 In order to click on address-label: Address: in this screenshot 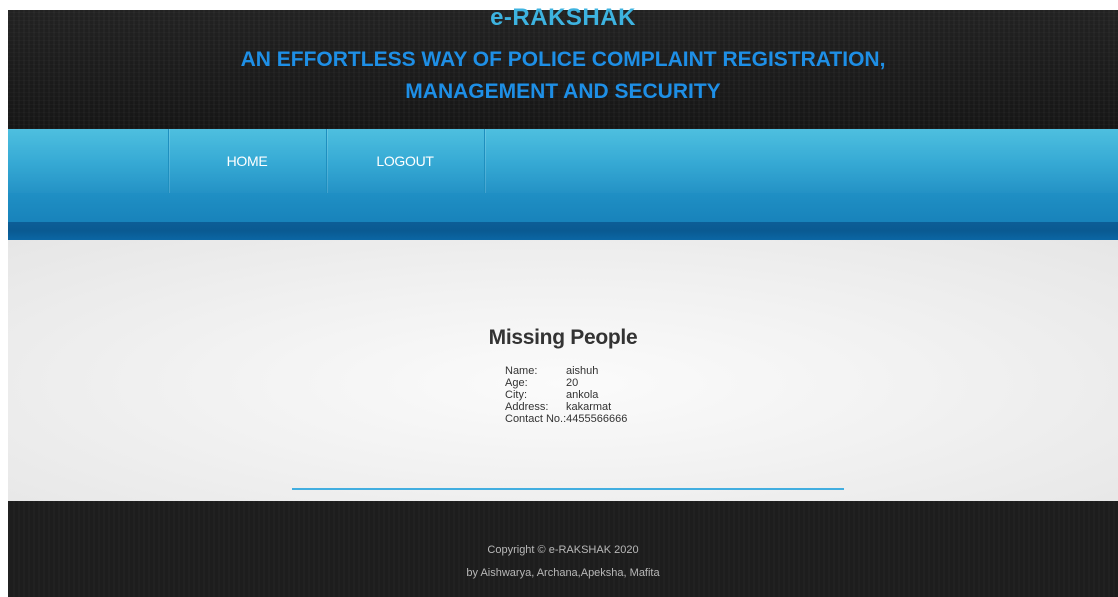, I will do `click(527, 407)`.